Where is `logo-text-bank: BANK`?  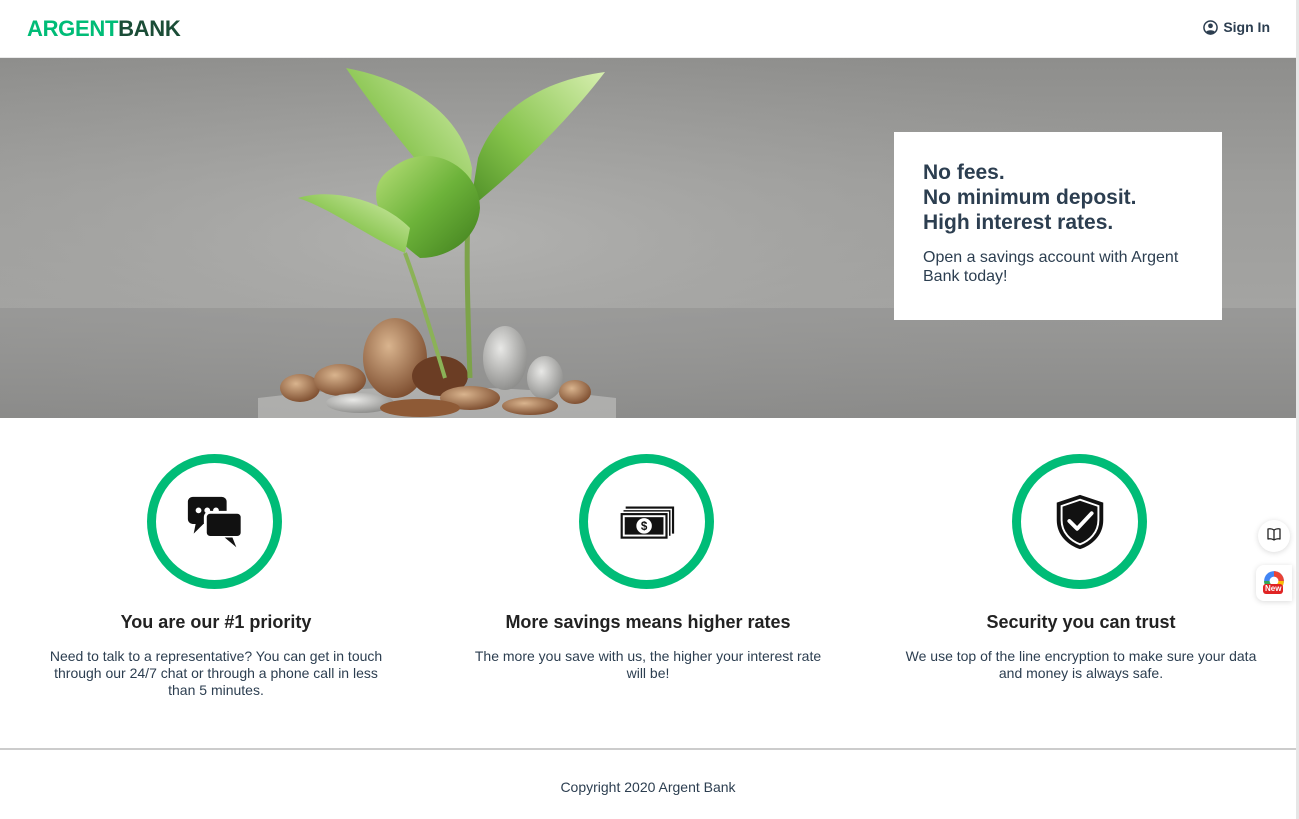 logo-text-bank: BANK is located at coordinates (149, 28).